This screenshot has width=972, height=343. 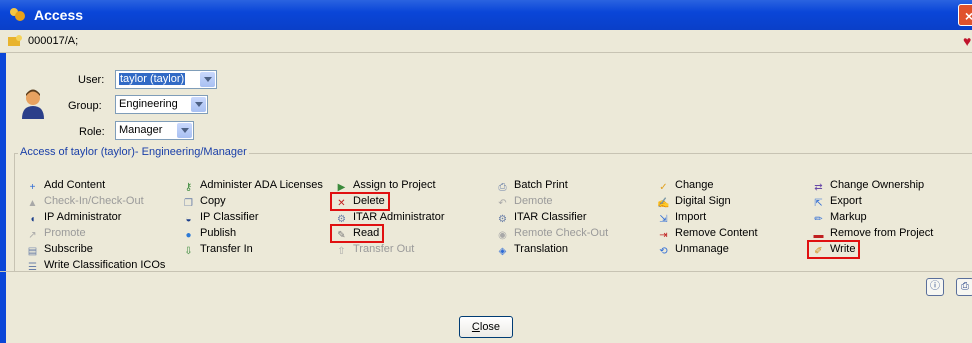 I want to click on privilege-item: ⇲ Import, so click(x=681, y=218).